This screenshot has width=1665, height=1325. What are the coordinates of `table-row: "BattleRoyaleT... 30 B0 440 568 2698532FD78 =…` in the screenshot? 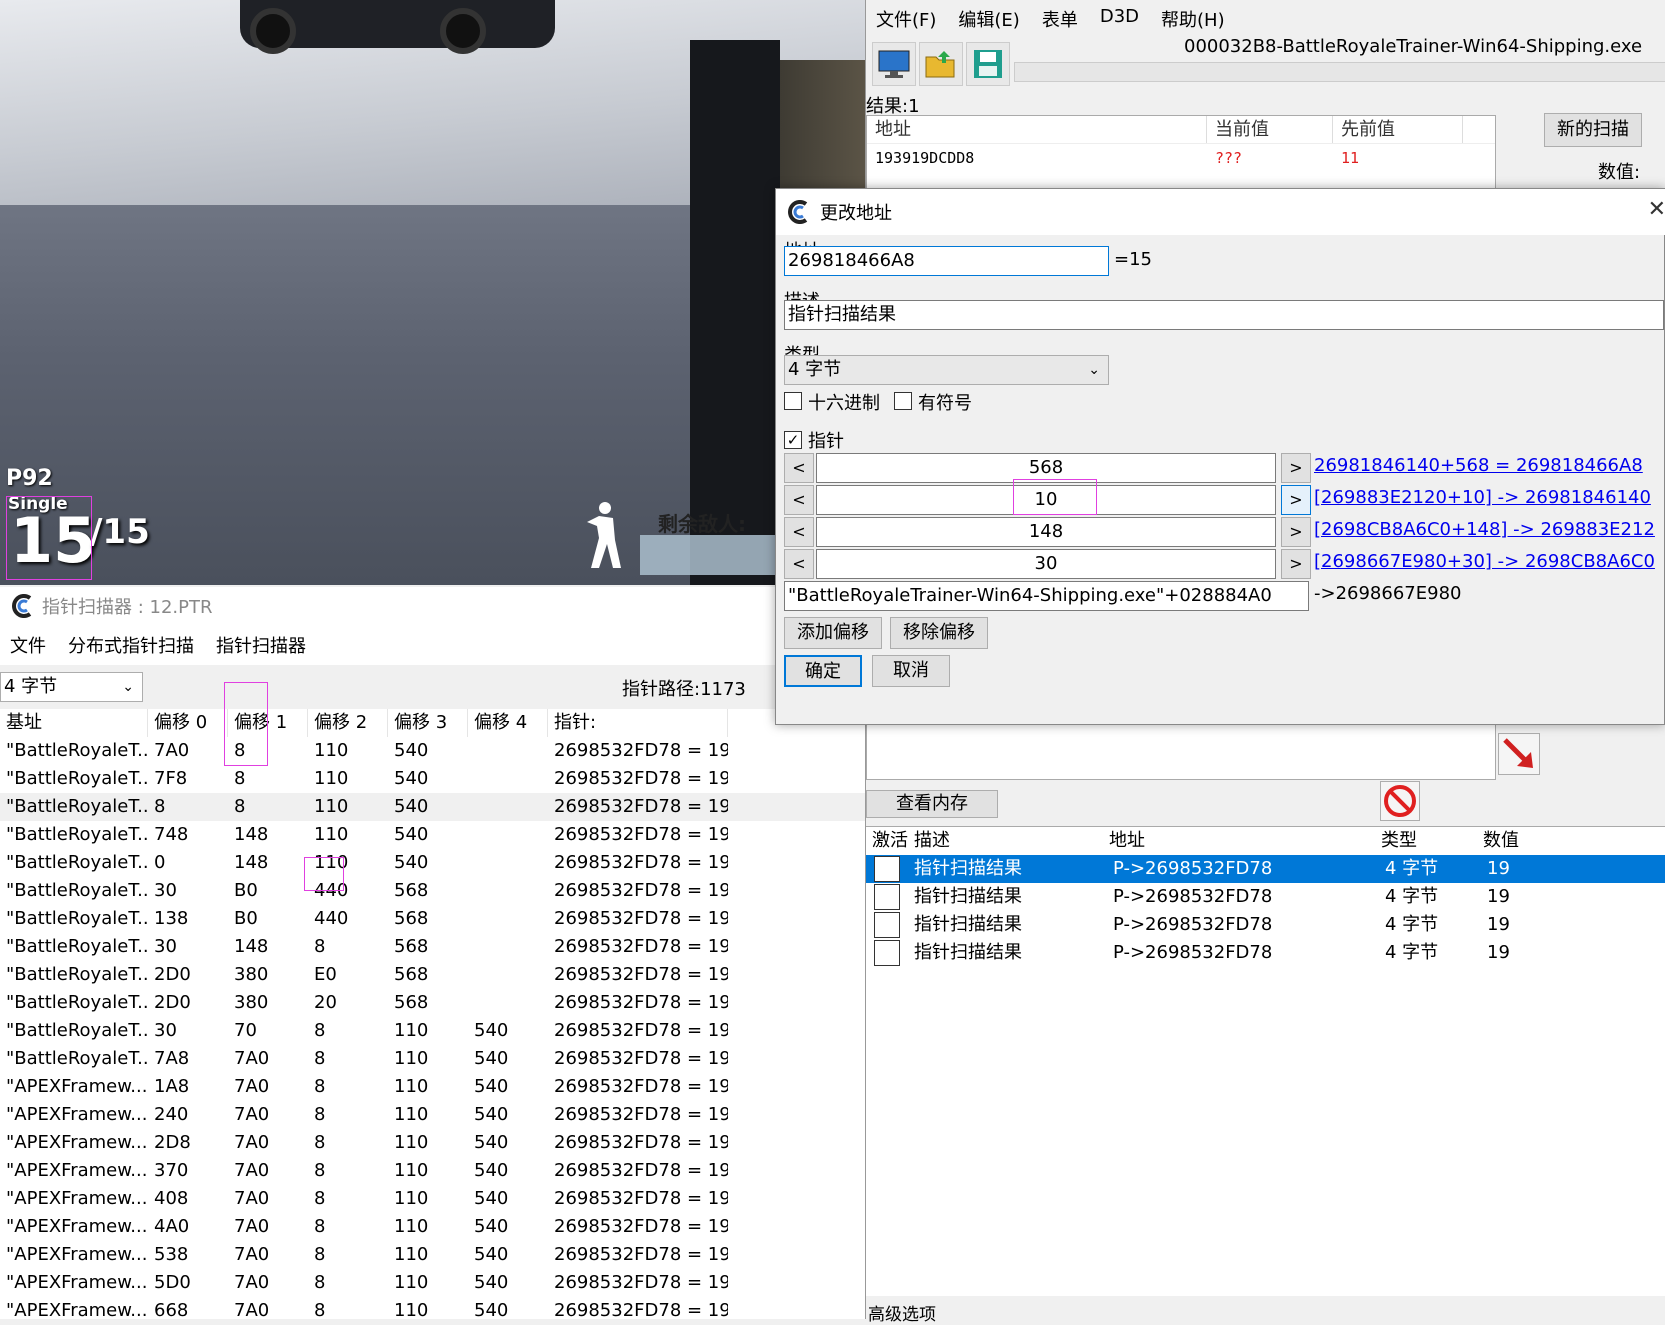 It's located at (432, 891).